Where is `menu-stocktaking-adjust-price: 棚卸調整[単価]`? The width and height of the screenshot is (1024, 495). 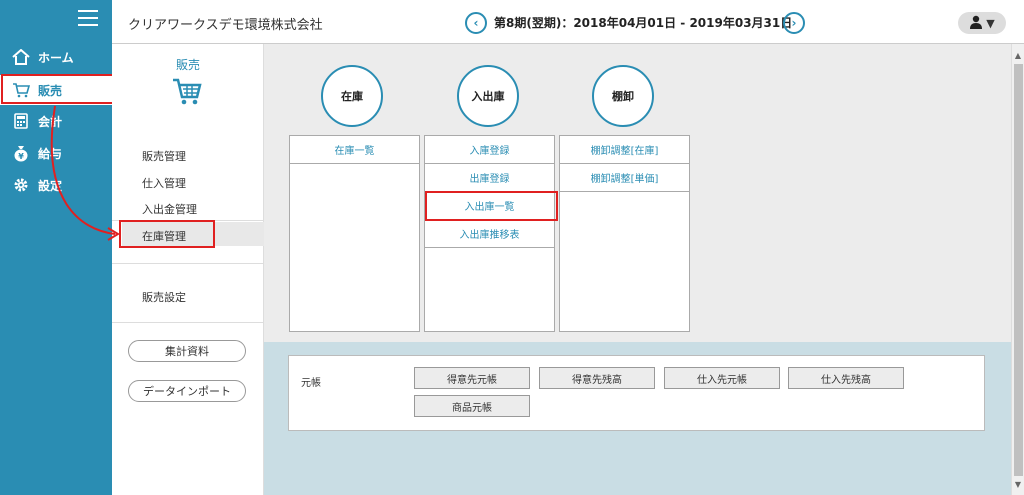
menu-stocktaking-adjust-price: 棚卸調整[単価] is located at coordinates (624, 178).